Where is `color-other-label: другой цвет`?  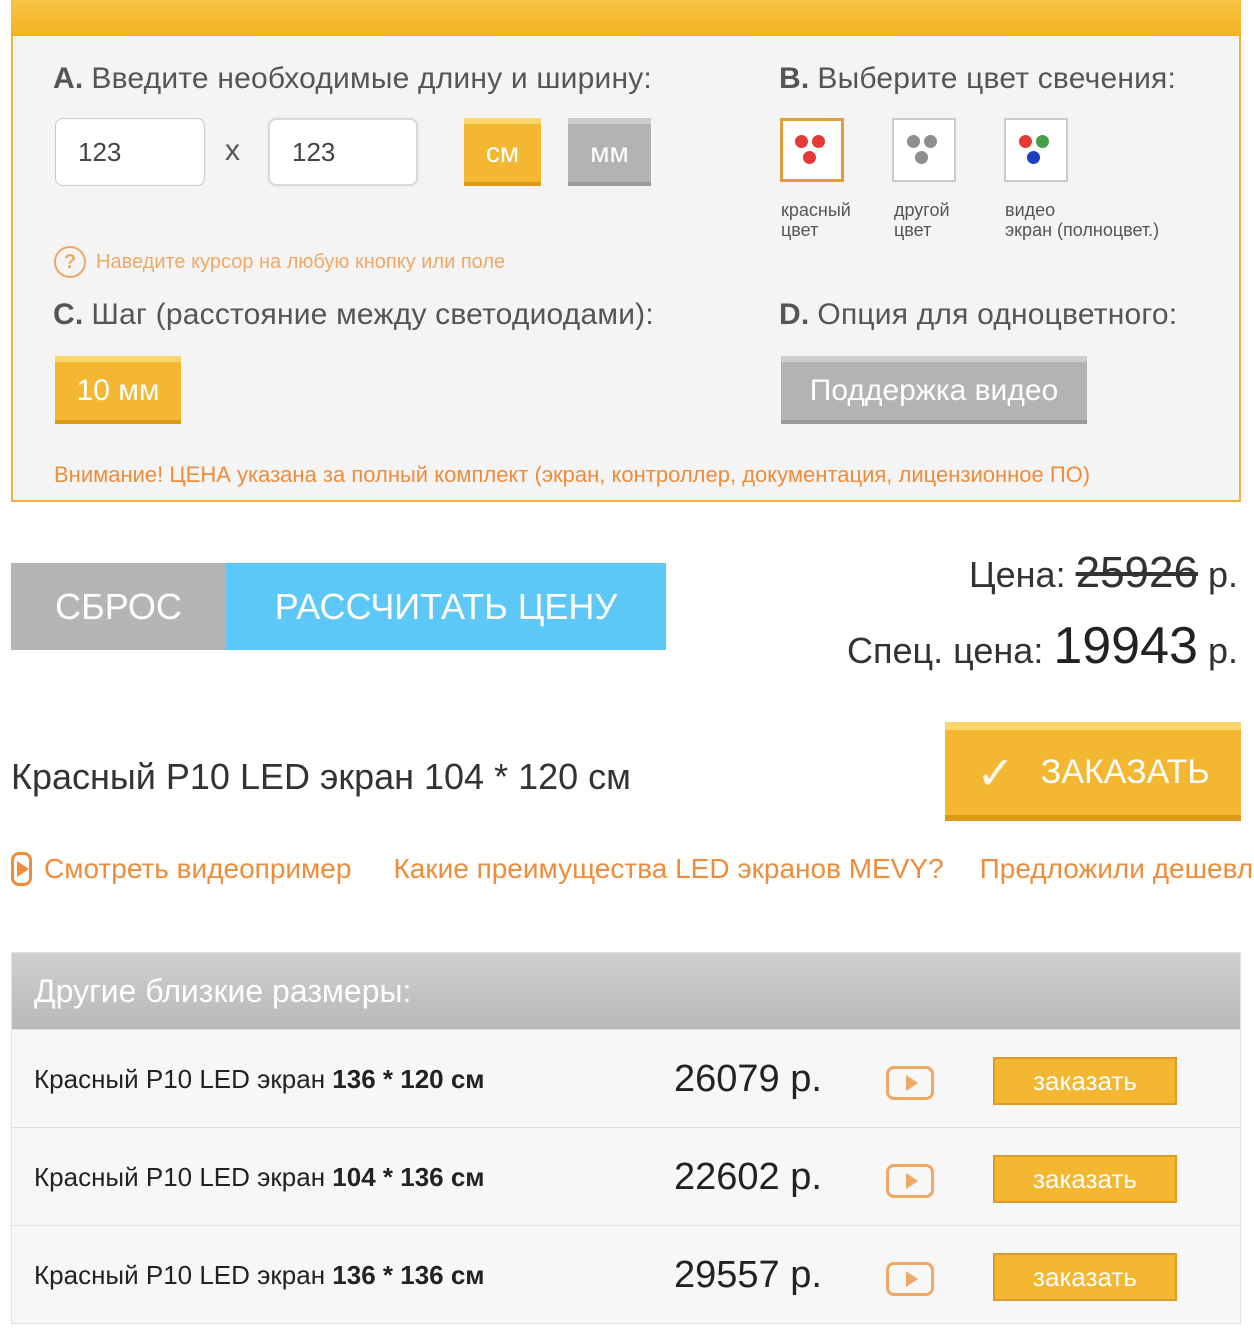
color-other-label: другой цвет is located at coordinates (922, 220).